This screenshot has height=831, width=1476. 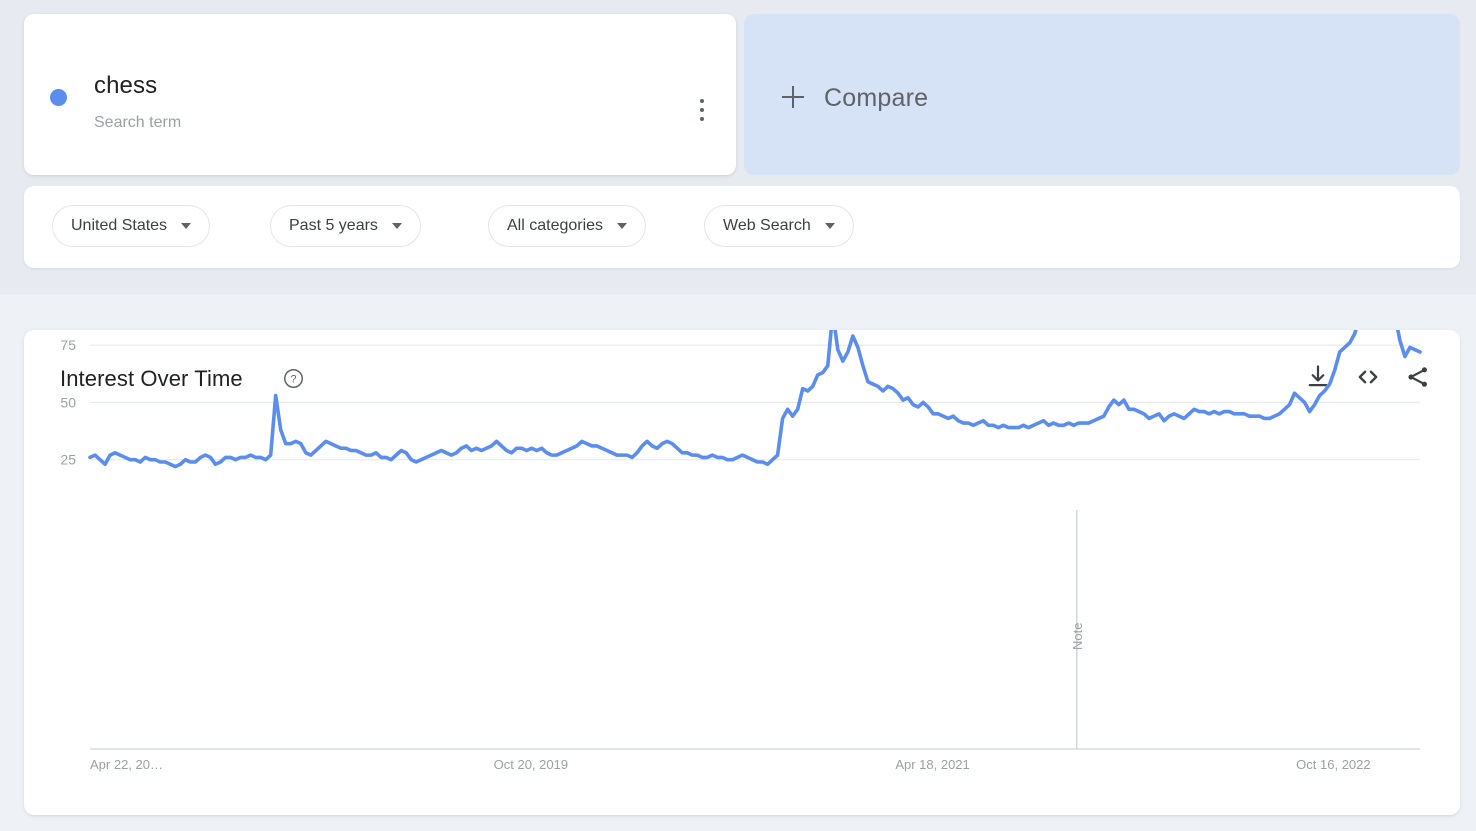 What do you see at coordinates (932, 764) in the screenshot?
I see `x-axis-tick-label: Apr 18, 2021` at bounding box center [932, 764].